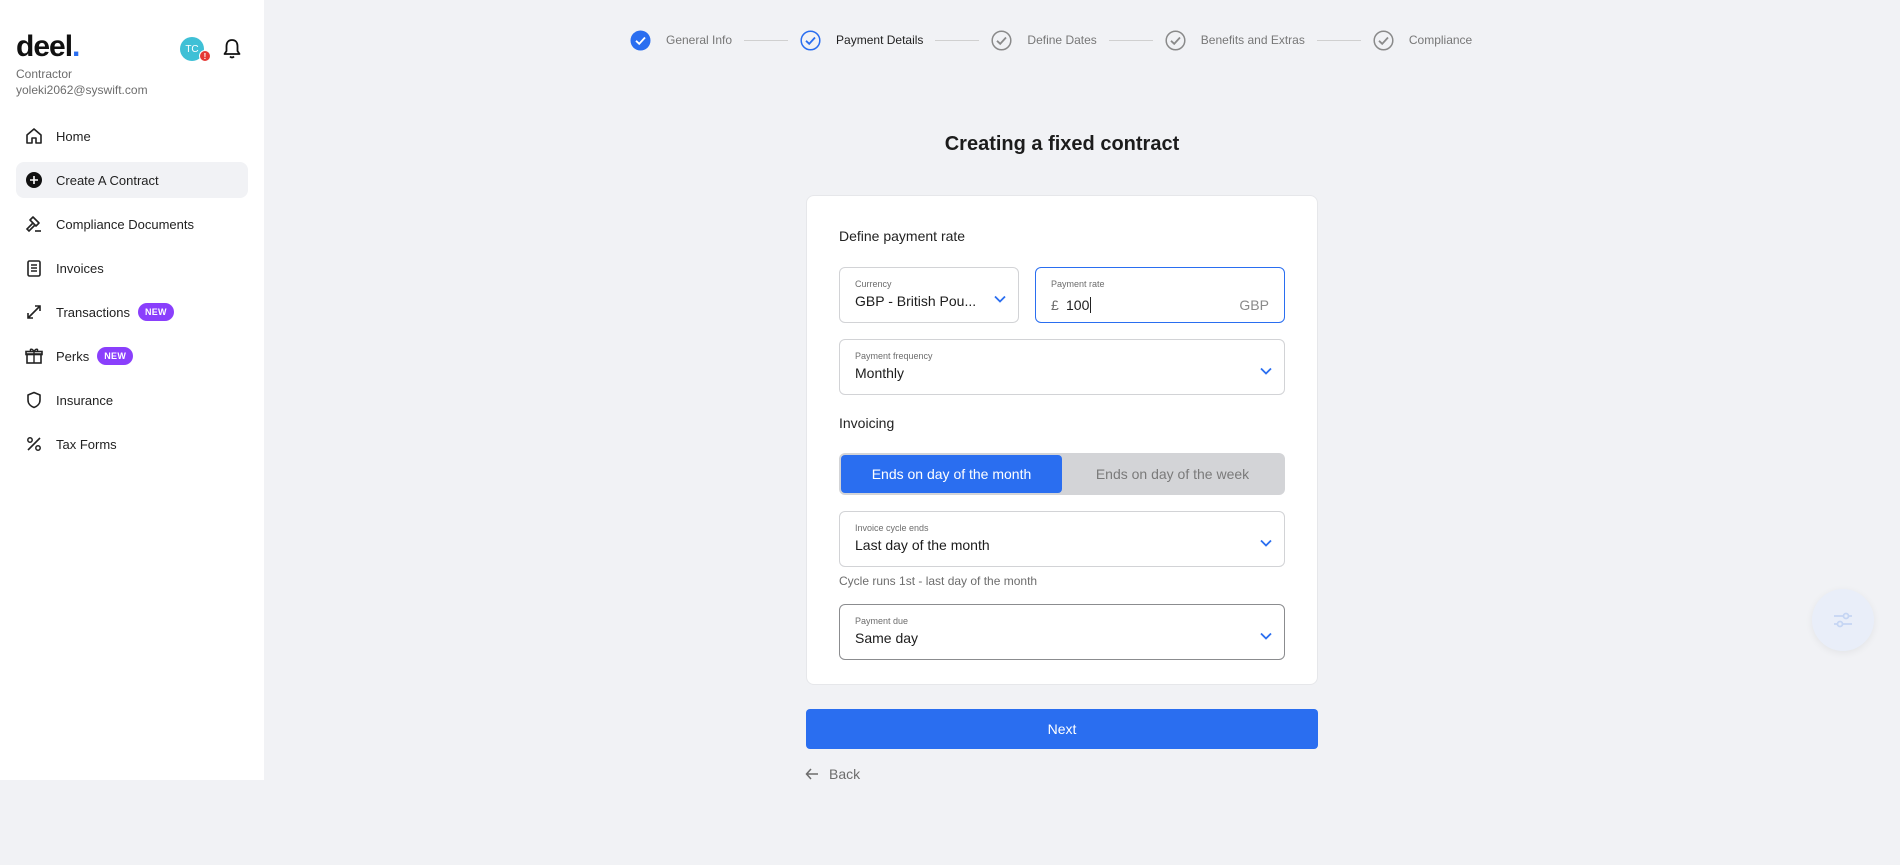 Image resolution: width=1900 pixels, height=865 pixels. What do you see at coordinates (44, 74) in the screenshot?
I see `user-role: Contractor` at bounding box center [44, 74].